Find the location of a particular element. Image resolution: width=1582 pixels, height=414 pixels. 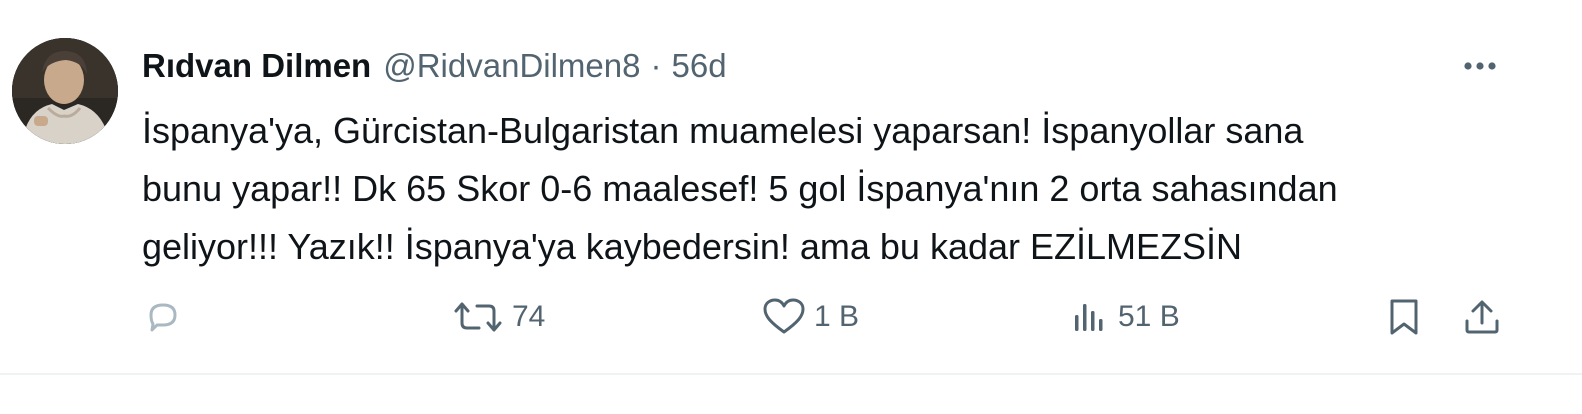

avatar is located at coordinates (65, 91).